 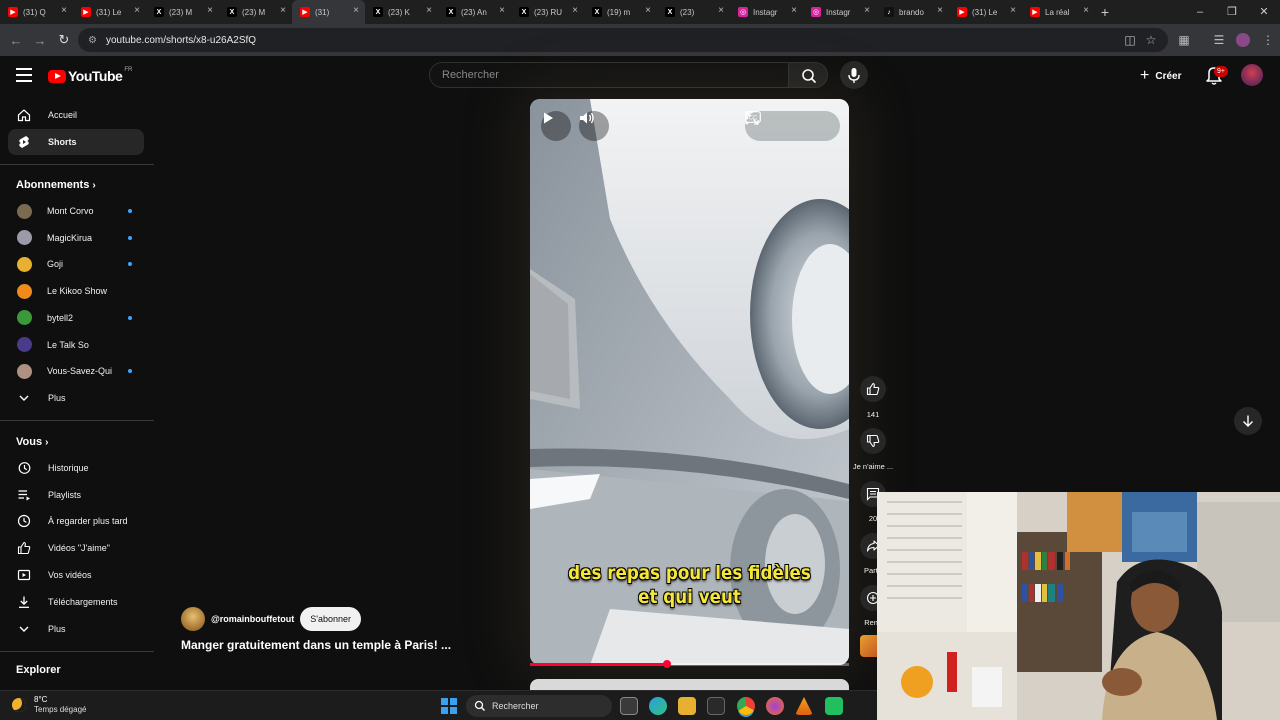 I want to click on like-count: 141, so click(x=873, y=414).